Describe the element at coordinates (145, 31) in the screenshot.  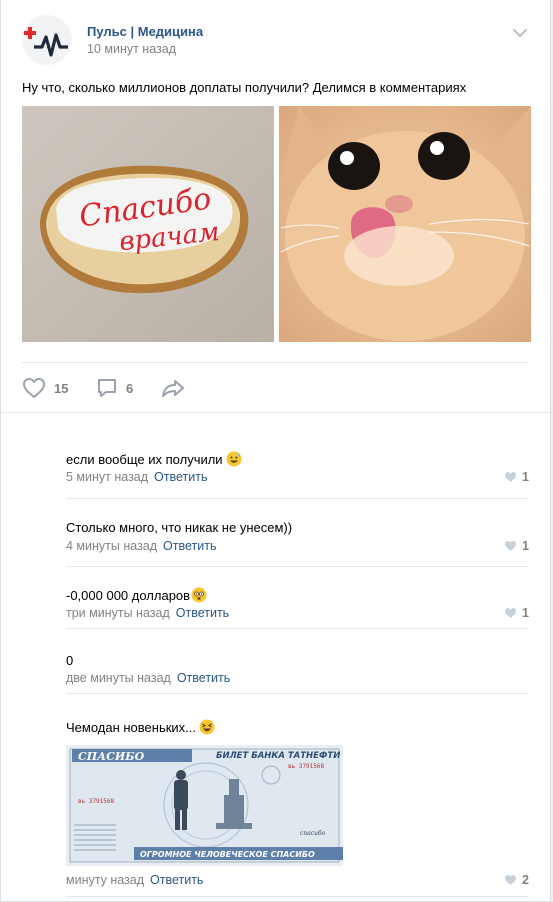
I see `author-name: Пульс | Медицина` at that location.